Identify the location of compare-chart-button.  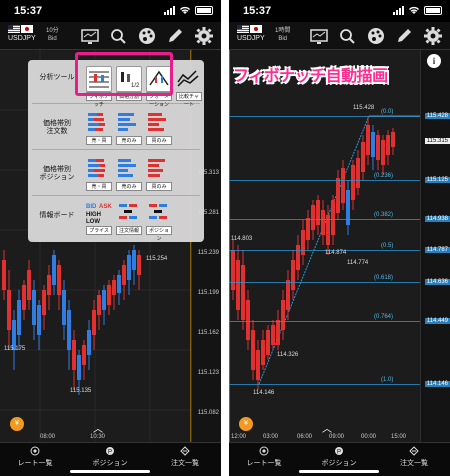
(189, 79).